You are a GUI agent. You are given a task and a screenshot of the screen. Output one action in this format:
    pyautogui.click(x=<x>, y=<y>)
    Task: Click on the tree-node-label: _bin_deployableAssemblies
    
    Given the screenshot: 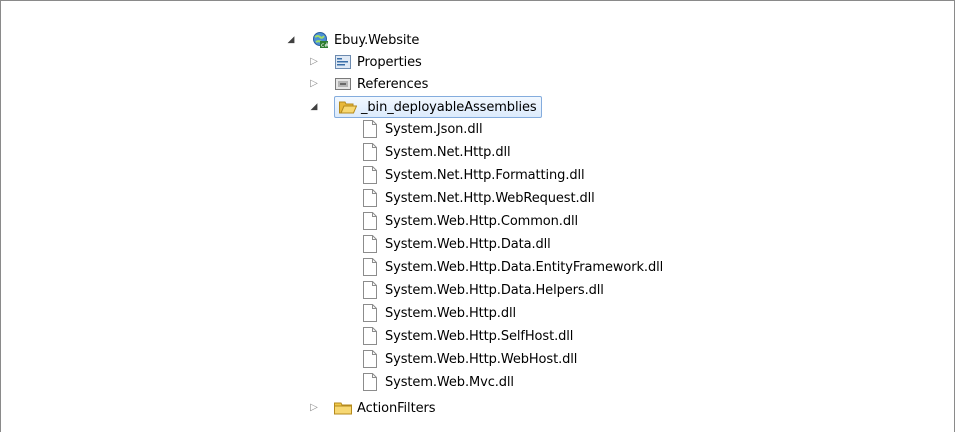 What is the action you would take?
    pyautogui.click(x=449, y=107)
    